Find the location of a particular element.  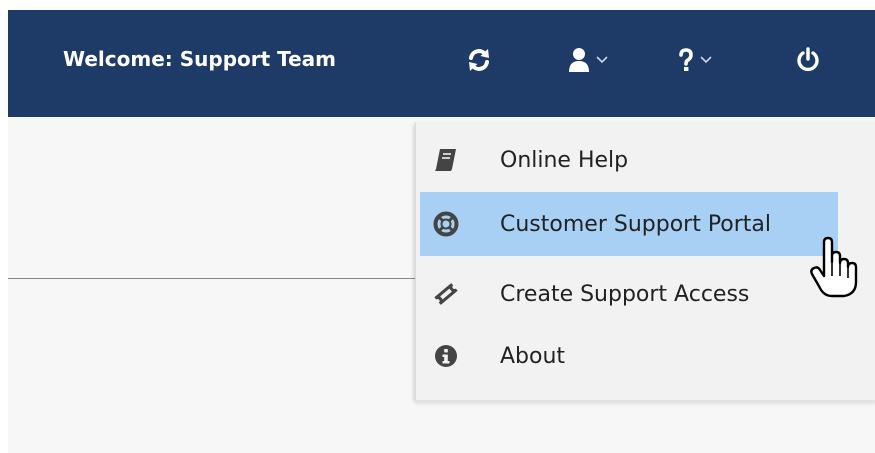

life-ring-icon is located at coordinates (446, 224).